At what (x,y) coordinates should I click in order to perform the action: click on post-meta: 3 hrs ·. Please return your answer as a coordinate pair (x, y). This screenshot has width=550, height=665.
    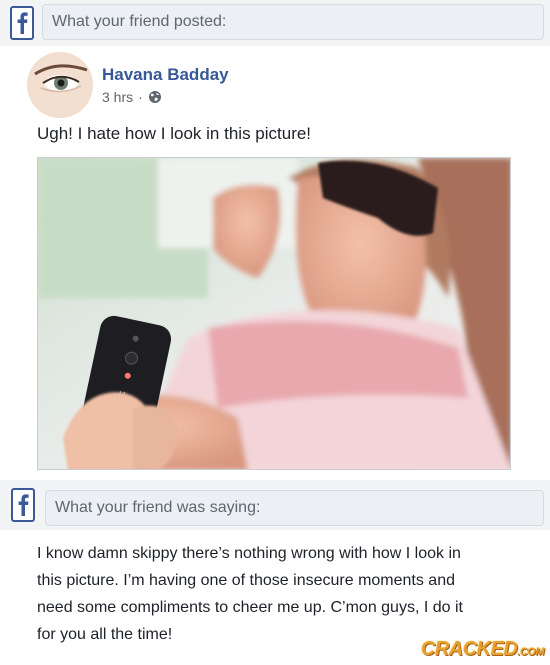
    Looking at the image, I should click on (132, 97).